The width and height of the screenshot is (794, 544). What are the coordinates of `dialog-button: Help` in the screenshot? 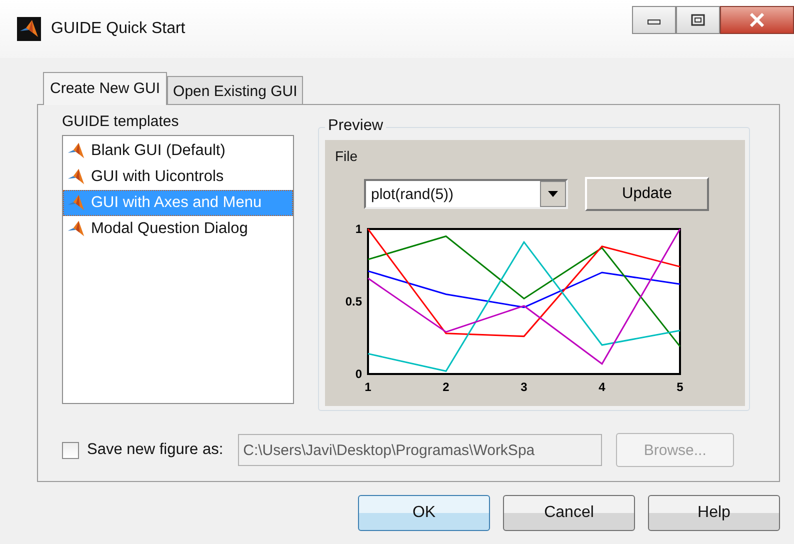 It's located at (714, 513).